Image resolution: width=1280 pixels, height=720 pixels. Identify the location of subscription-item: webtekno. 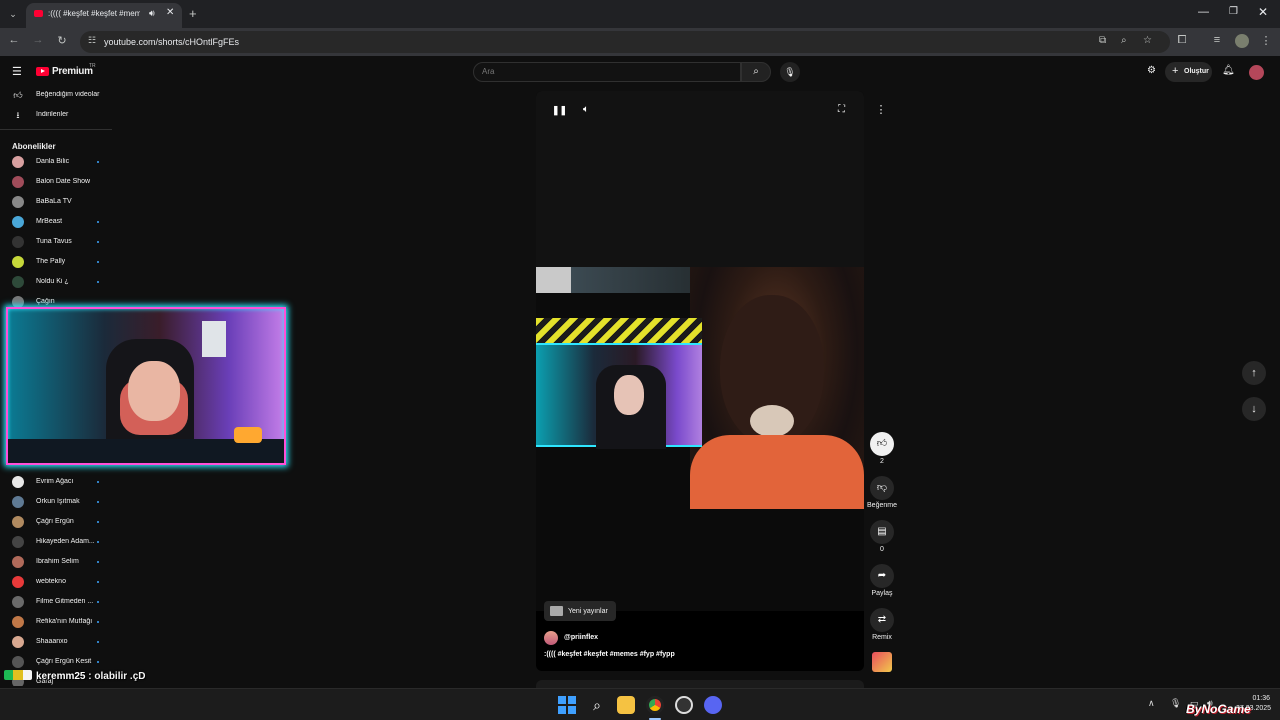
(56, 583).